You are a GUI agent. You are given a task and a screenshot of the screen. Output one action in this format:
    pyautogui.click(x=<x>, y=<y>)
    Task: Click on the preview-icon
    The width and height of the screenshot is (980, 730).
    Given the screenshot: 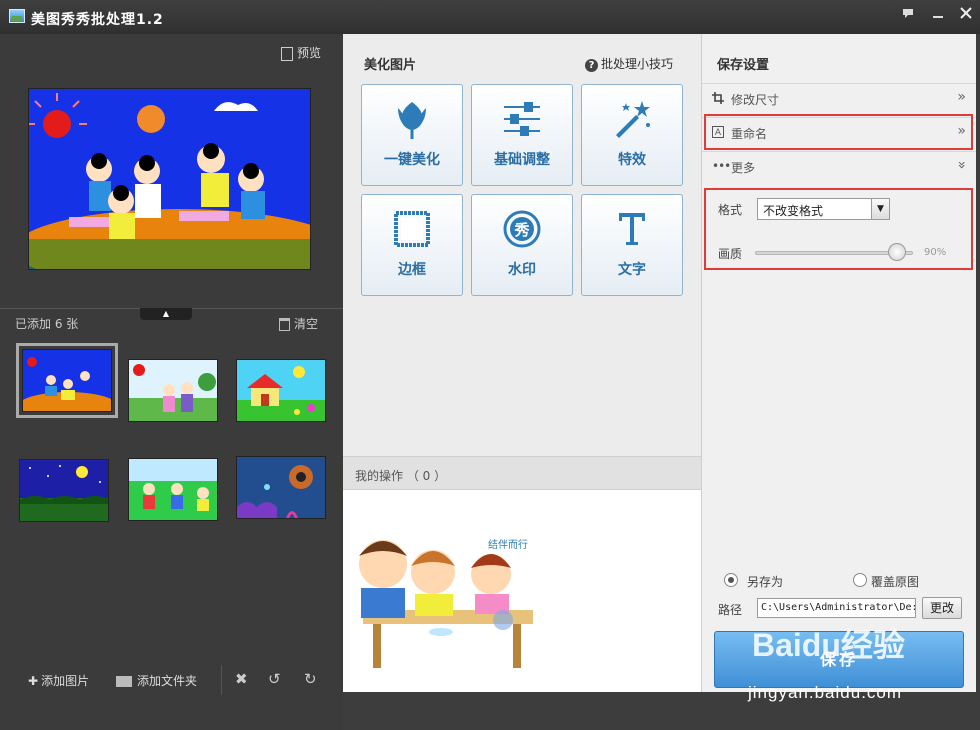 What is the action you would take?
    pyautogui.click(x=287, y=53)
    